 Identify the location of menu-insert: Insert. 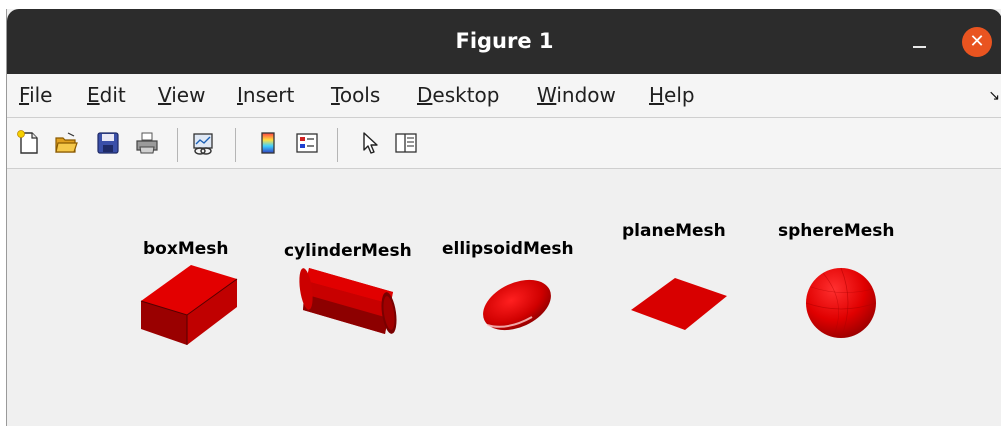
(265, 95).